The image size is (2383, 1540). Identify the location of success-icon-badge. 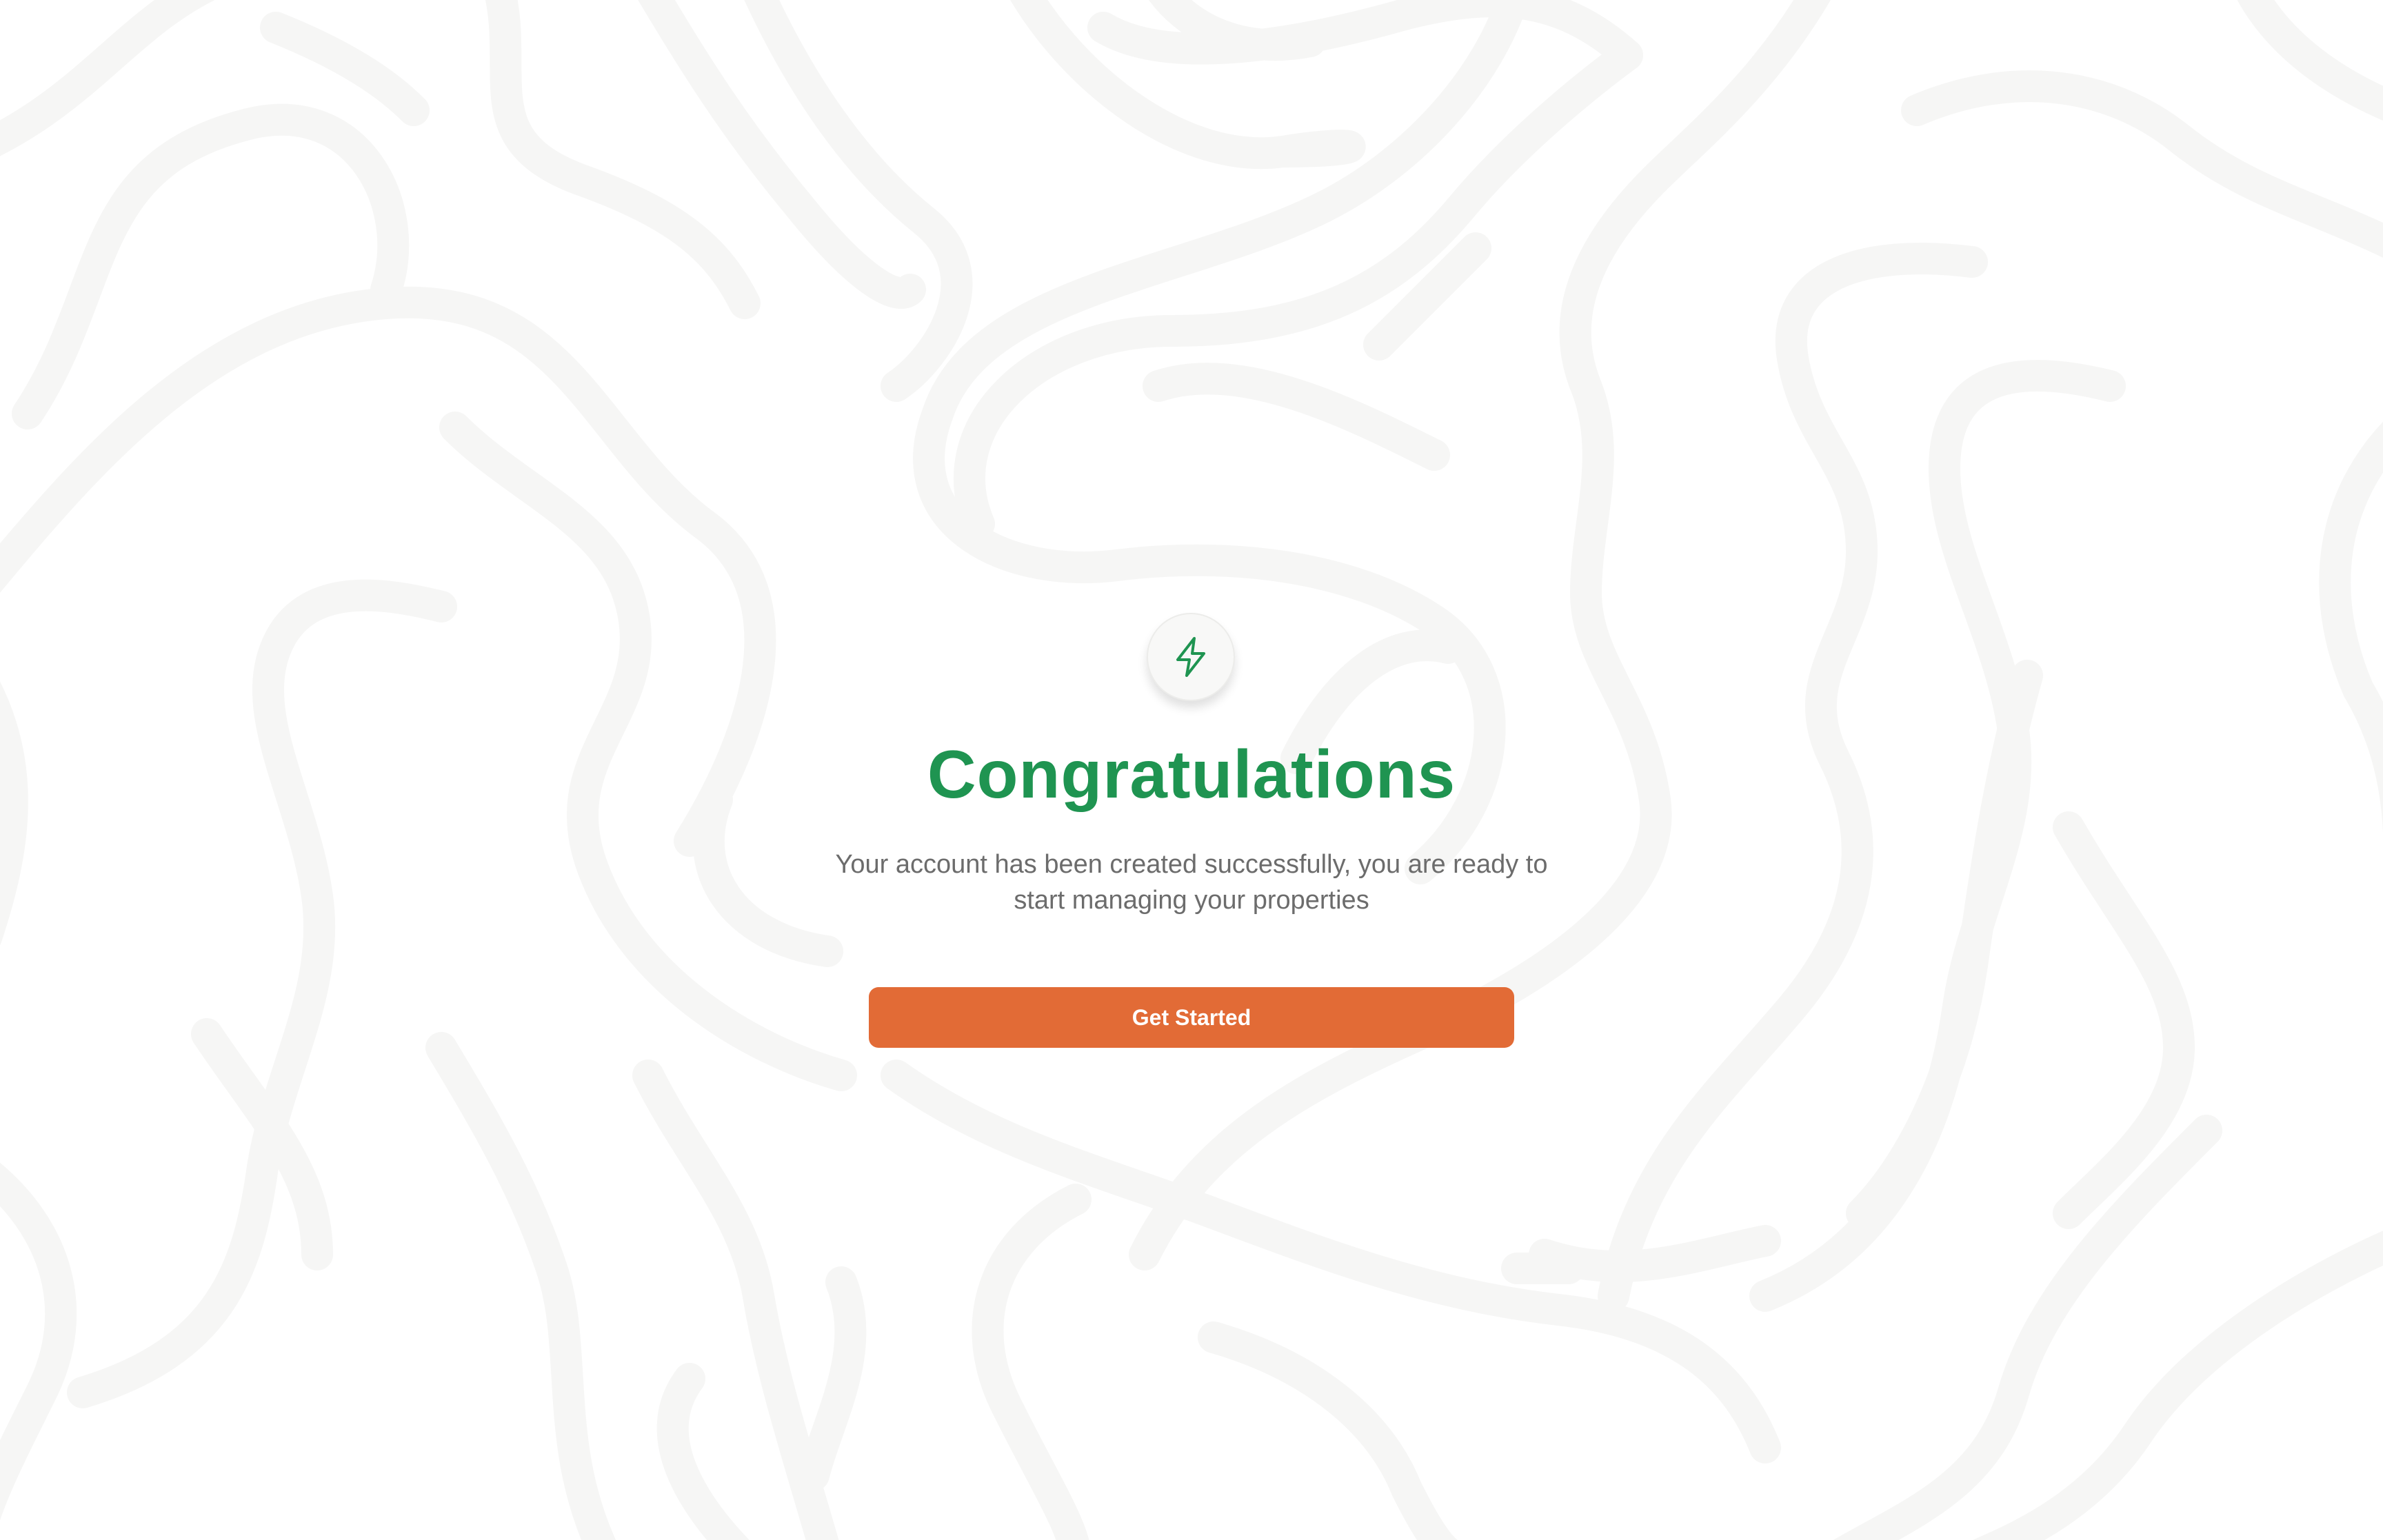
(1191, 657).